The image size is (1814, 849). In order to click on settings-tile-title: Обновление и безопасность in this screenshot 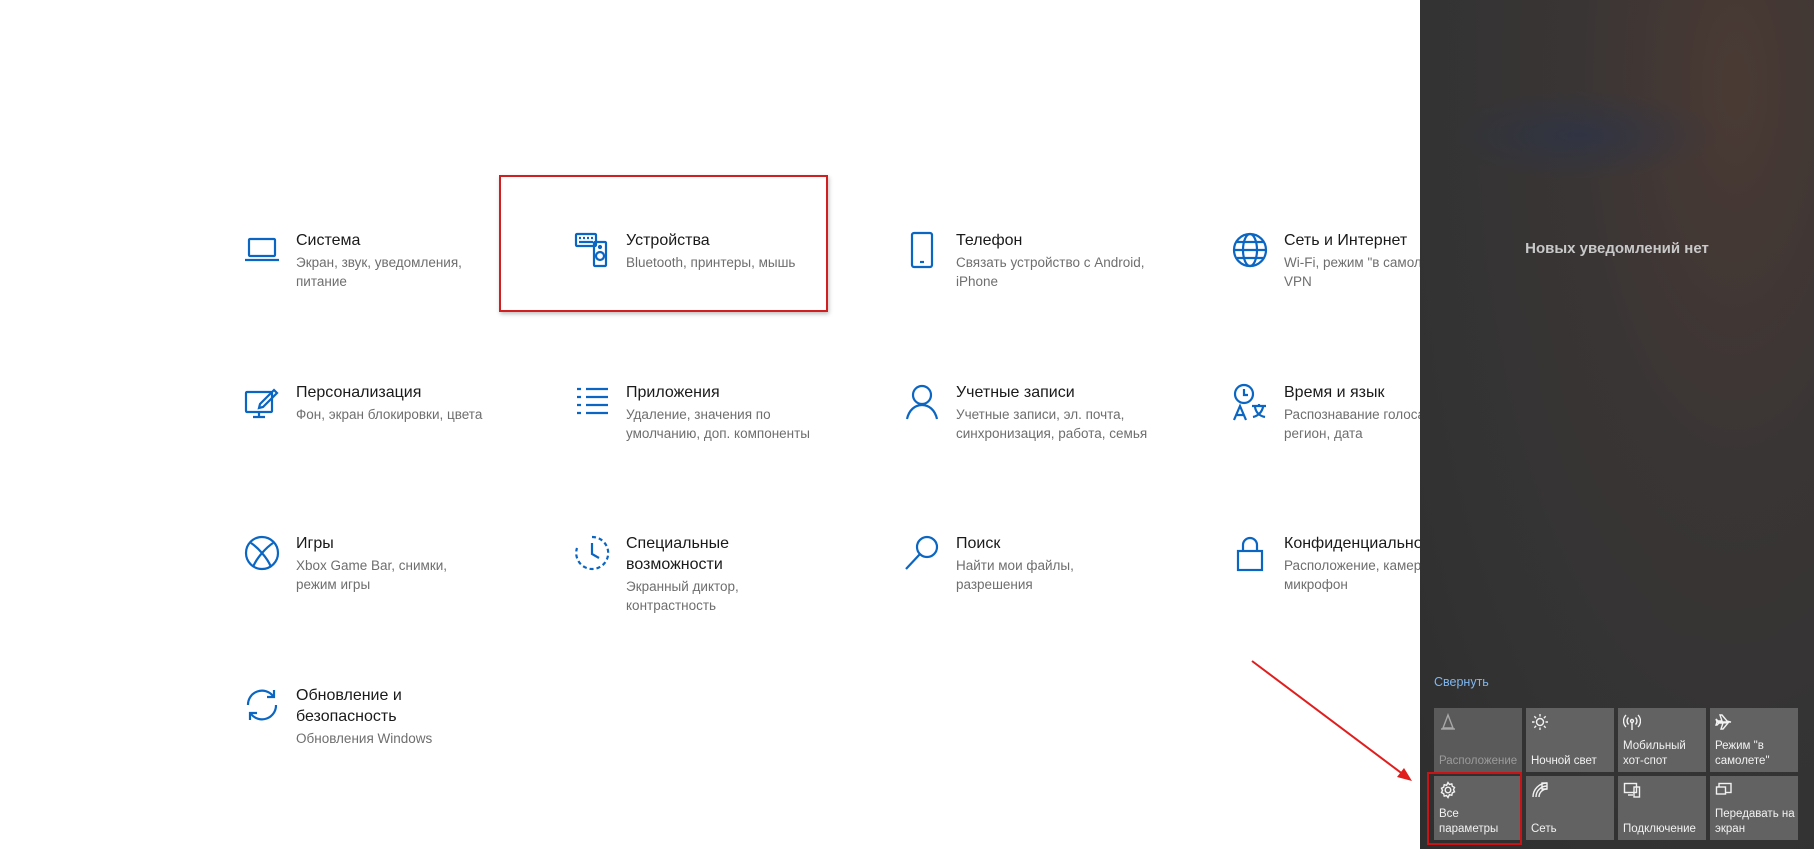, I will do `click(349, 706)`.